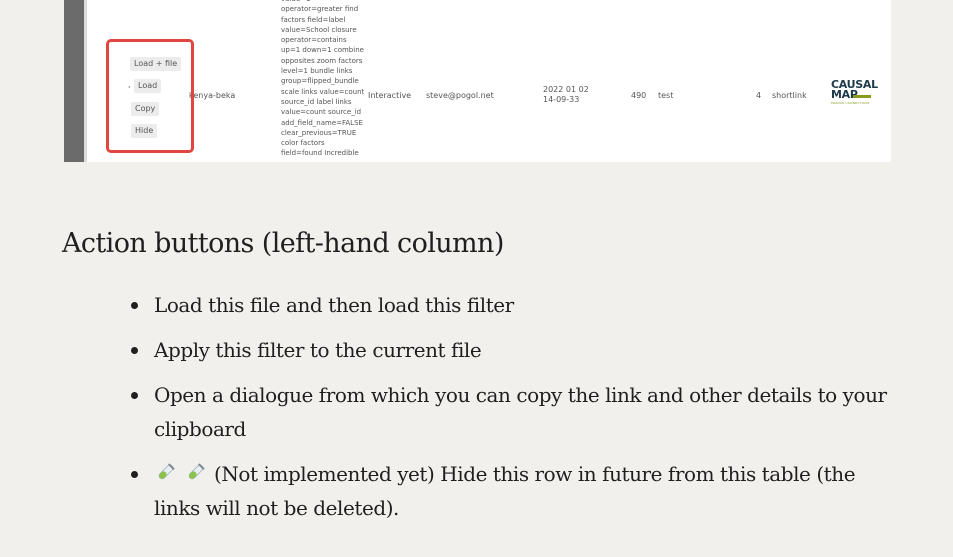 The height and width of the screenshot is (557, 953). Describe the element at coordinates (759, 95) in the screenshot. I see `number-cell: 4` at that location.